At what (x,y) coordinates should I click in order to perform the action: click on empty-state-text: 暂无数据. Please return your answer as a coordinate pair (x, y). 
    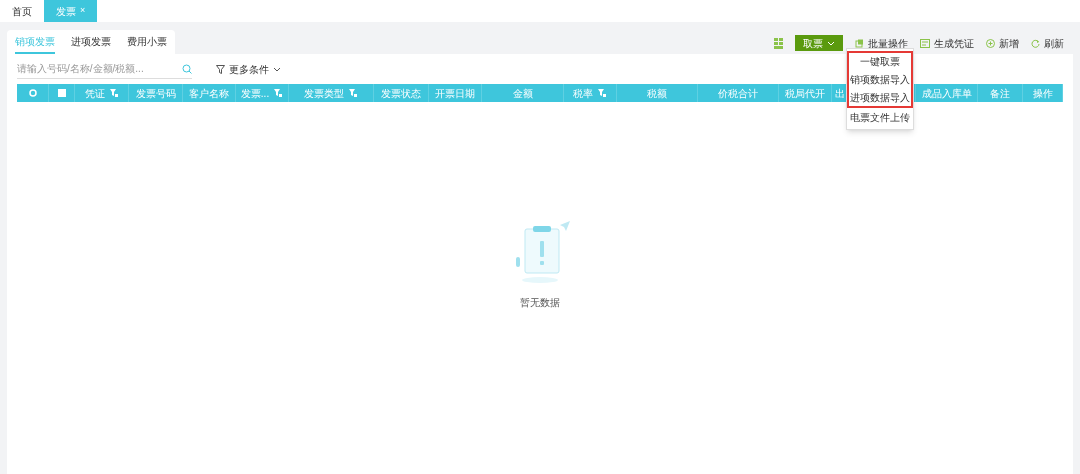
    Looking at the image, I should click on (540, 302).